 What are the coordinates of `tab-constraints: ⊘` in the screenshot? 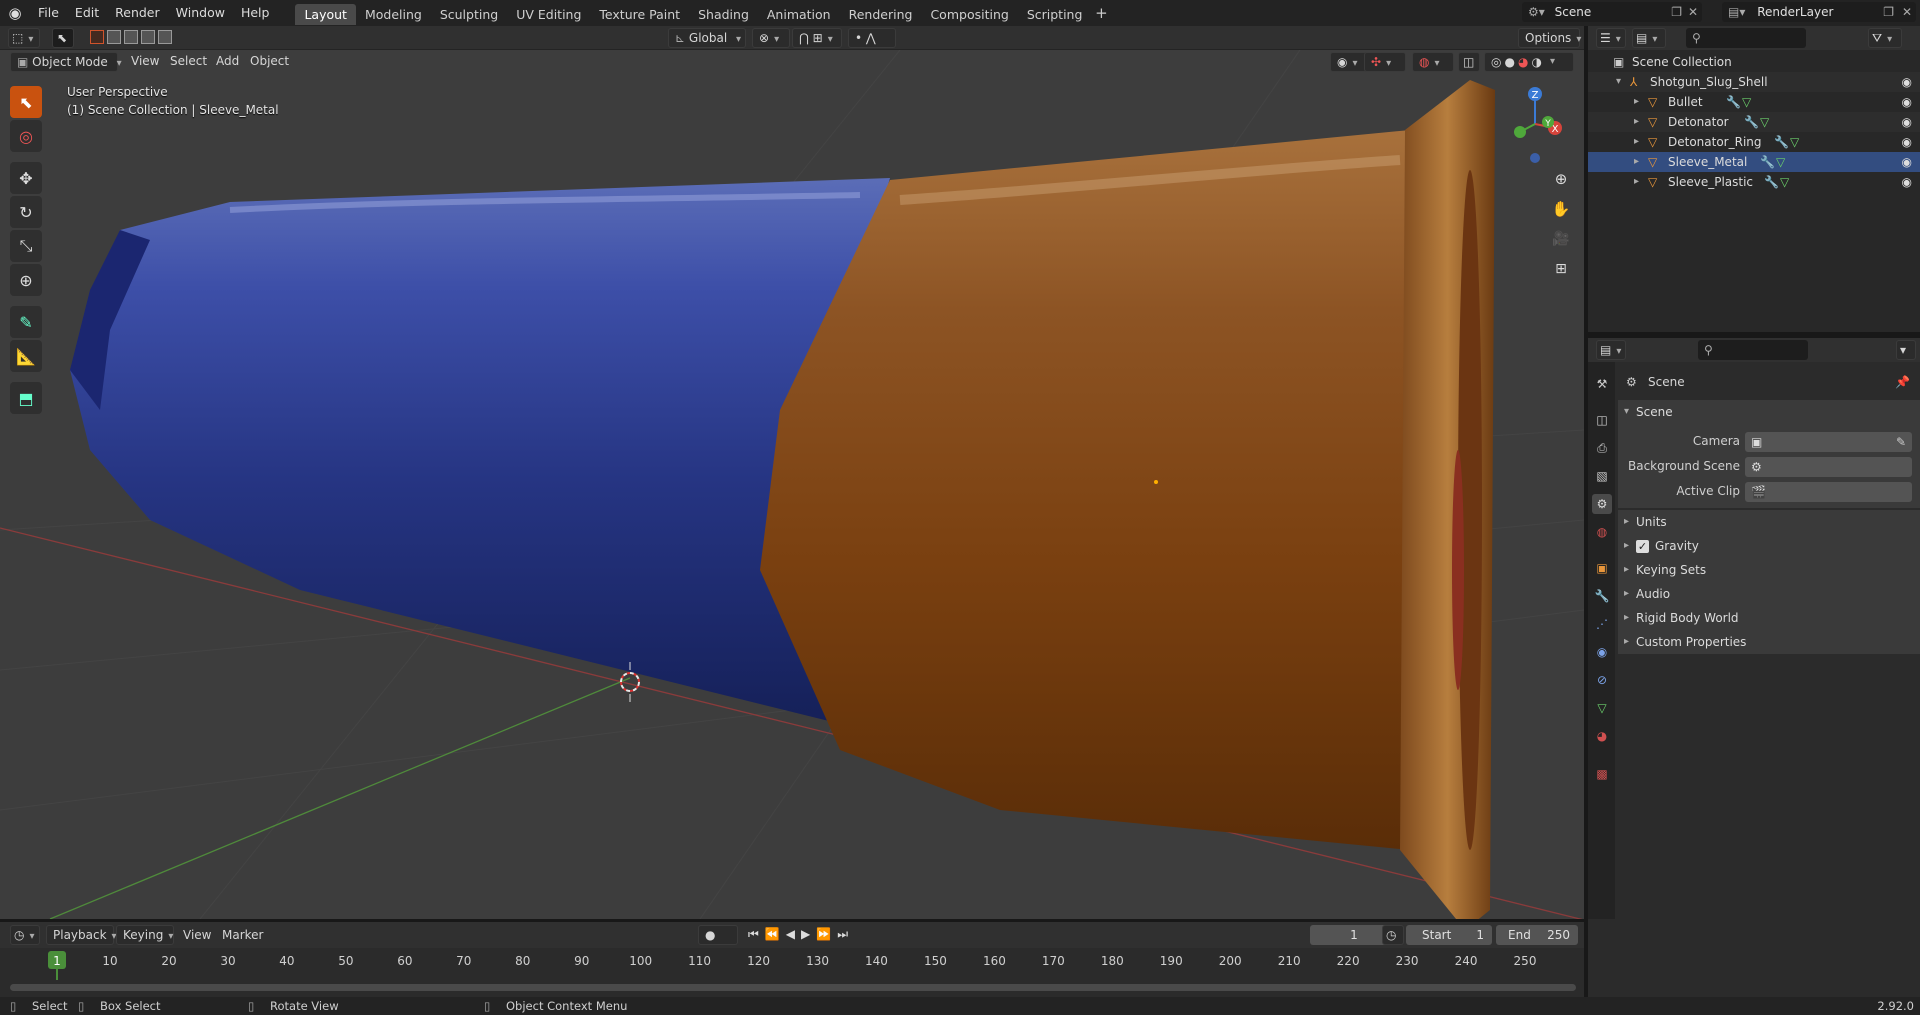 It's located at (1602, 680).